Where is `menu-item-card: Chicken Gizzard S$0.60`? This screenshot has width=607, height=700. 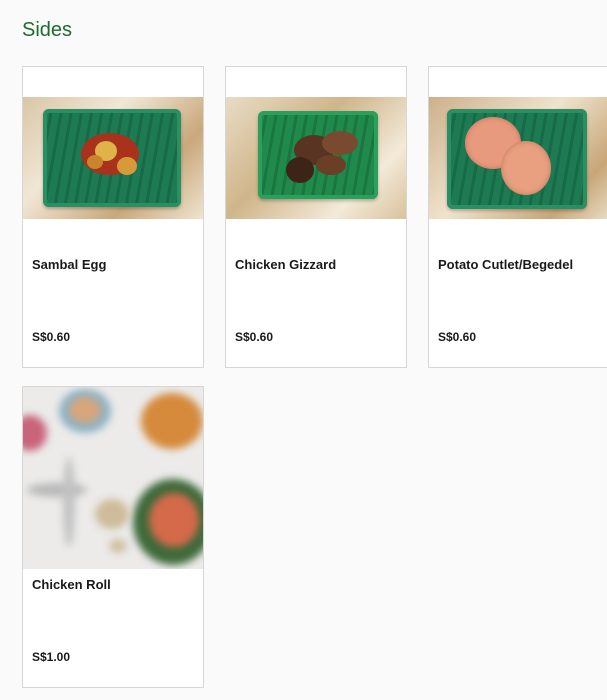 menu-item-card: Chicken Gizzard S$0.60 is located at coordinates (316, 217).